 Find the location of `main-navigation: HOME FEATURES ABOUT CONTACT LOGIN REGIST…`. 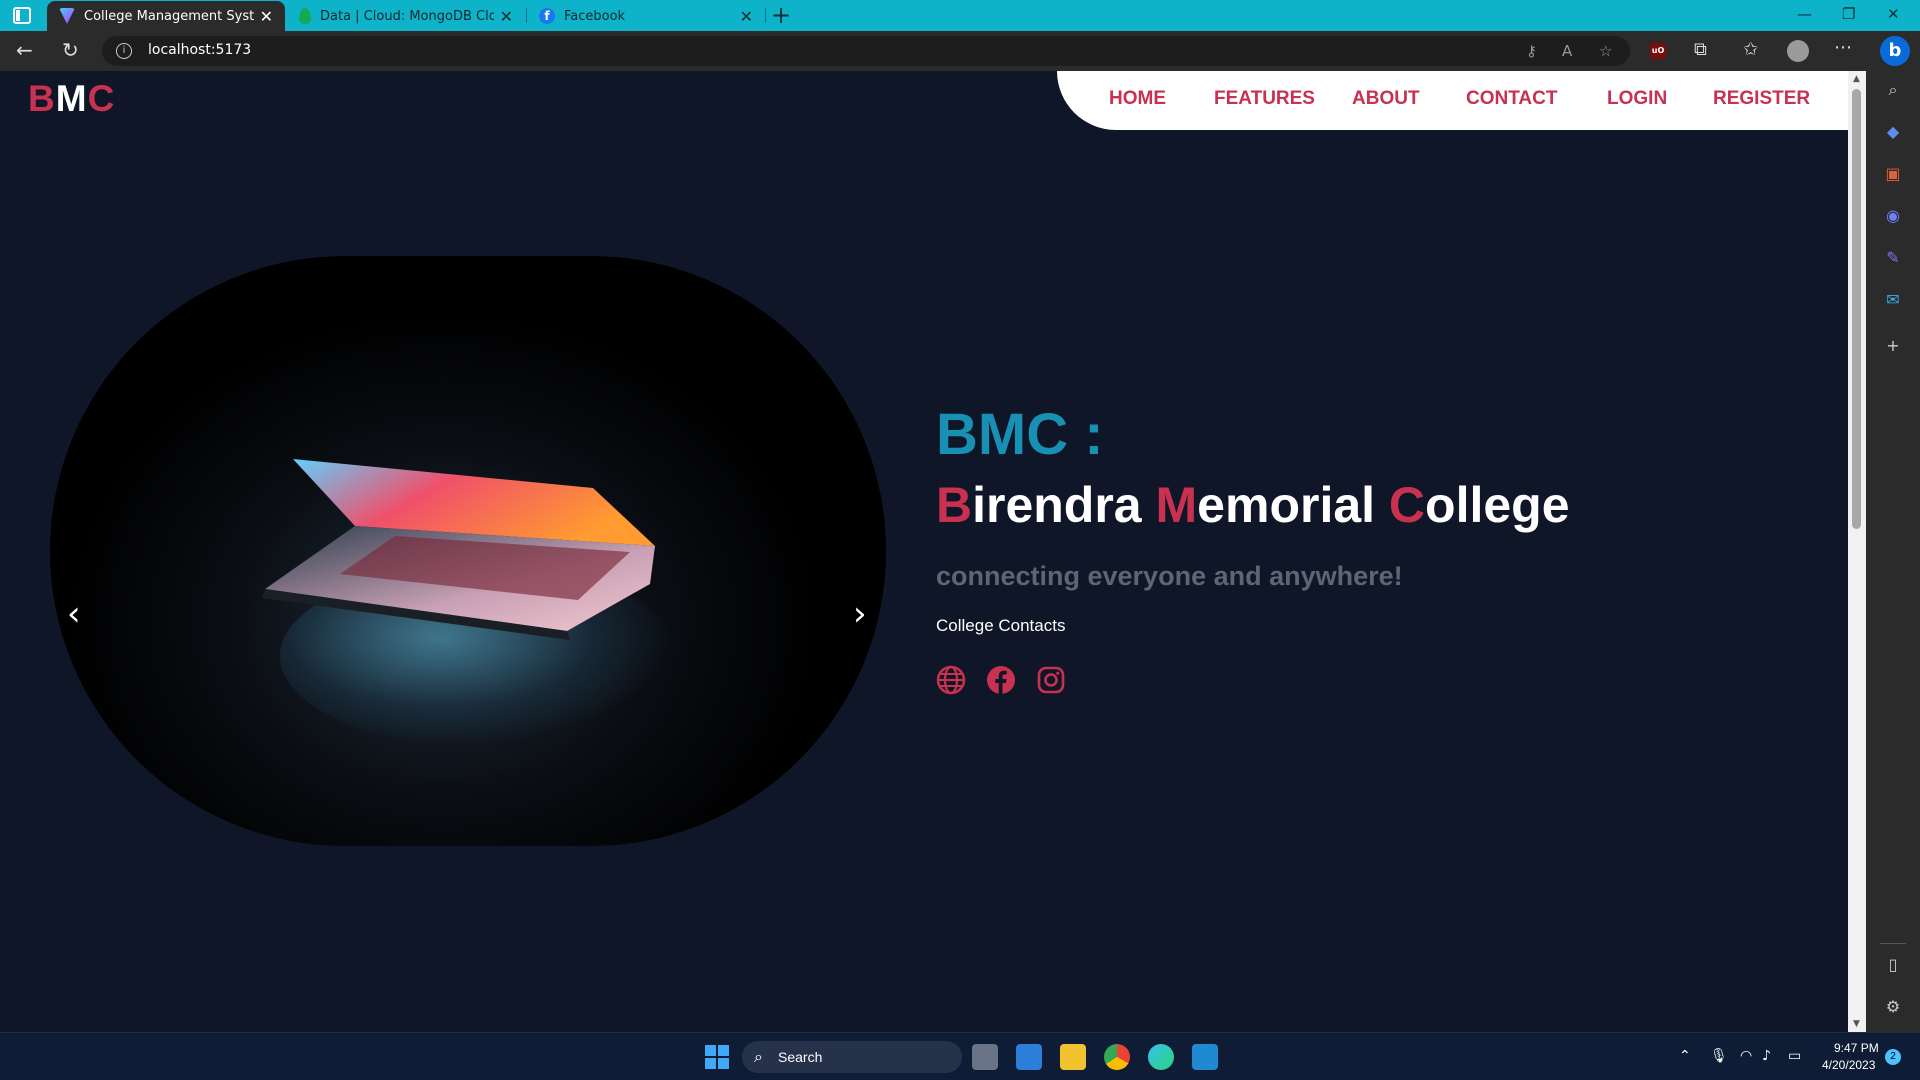

main-navigation: HOME FEATURES ABOUT CONTACT LOGIN REGIST… is located at coordinates (1452, 100).